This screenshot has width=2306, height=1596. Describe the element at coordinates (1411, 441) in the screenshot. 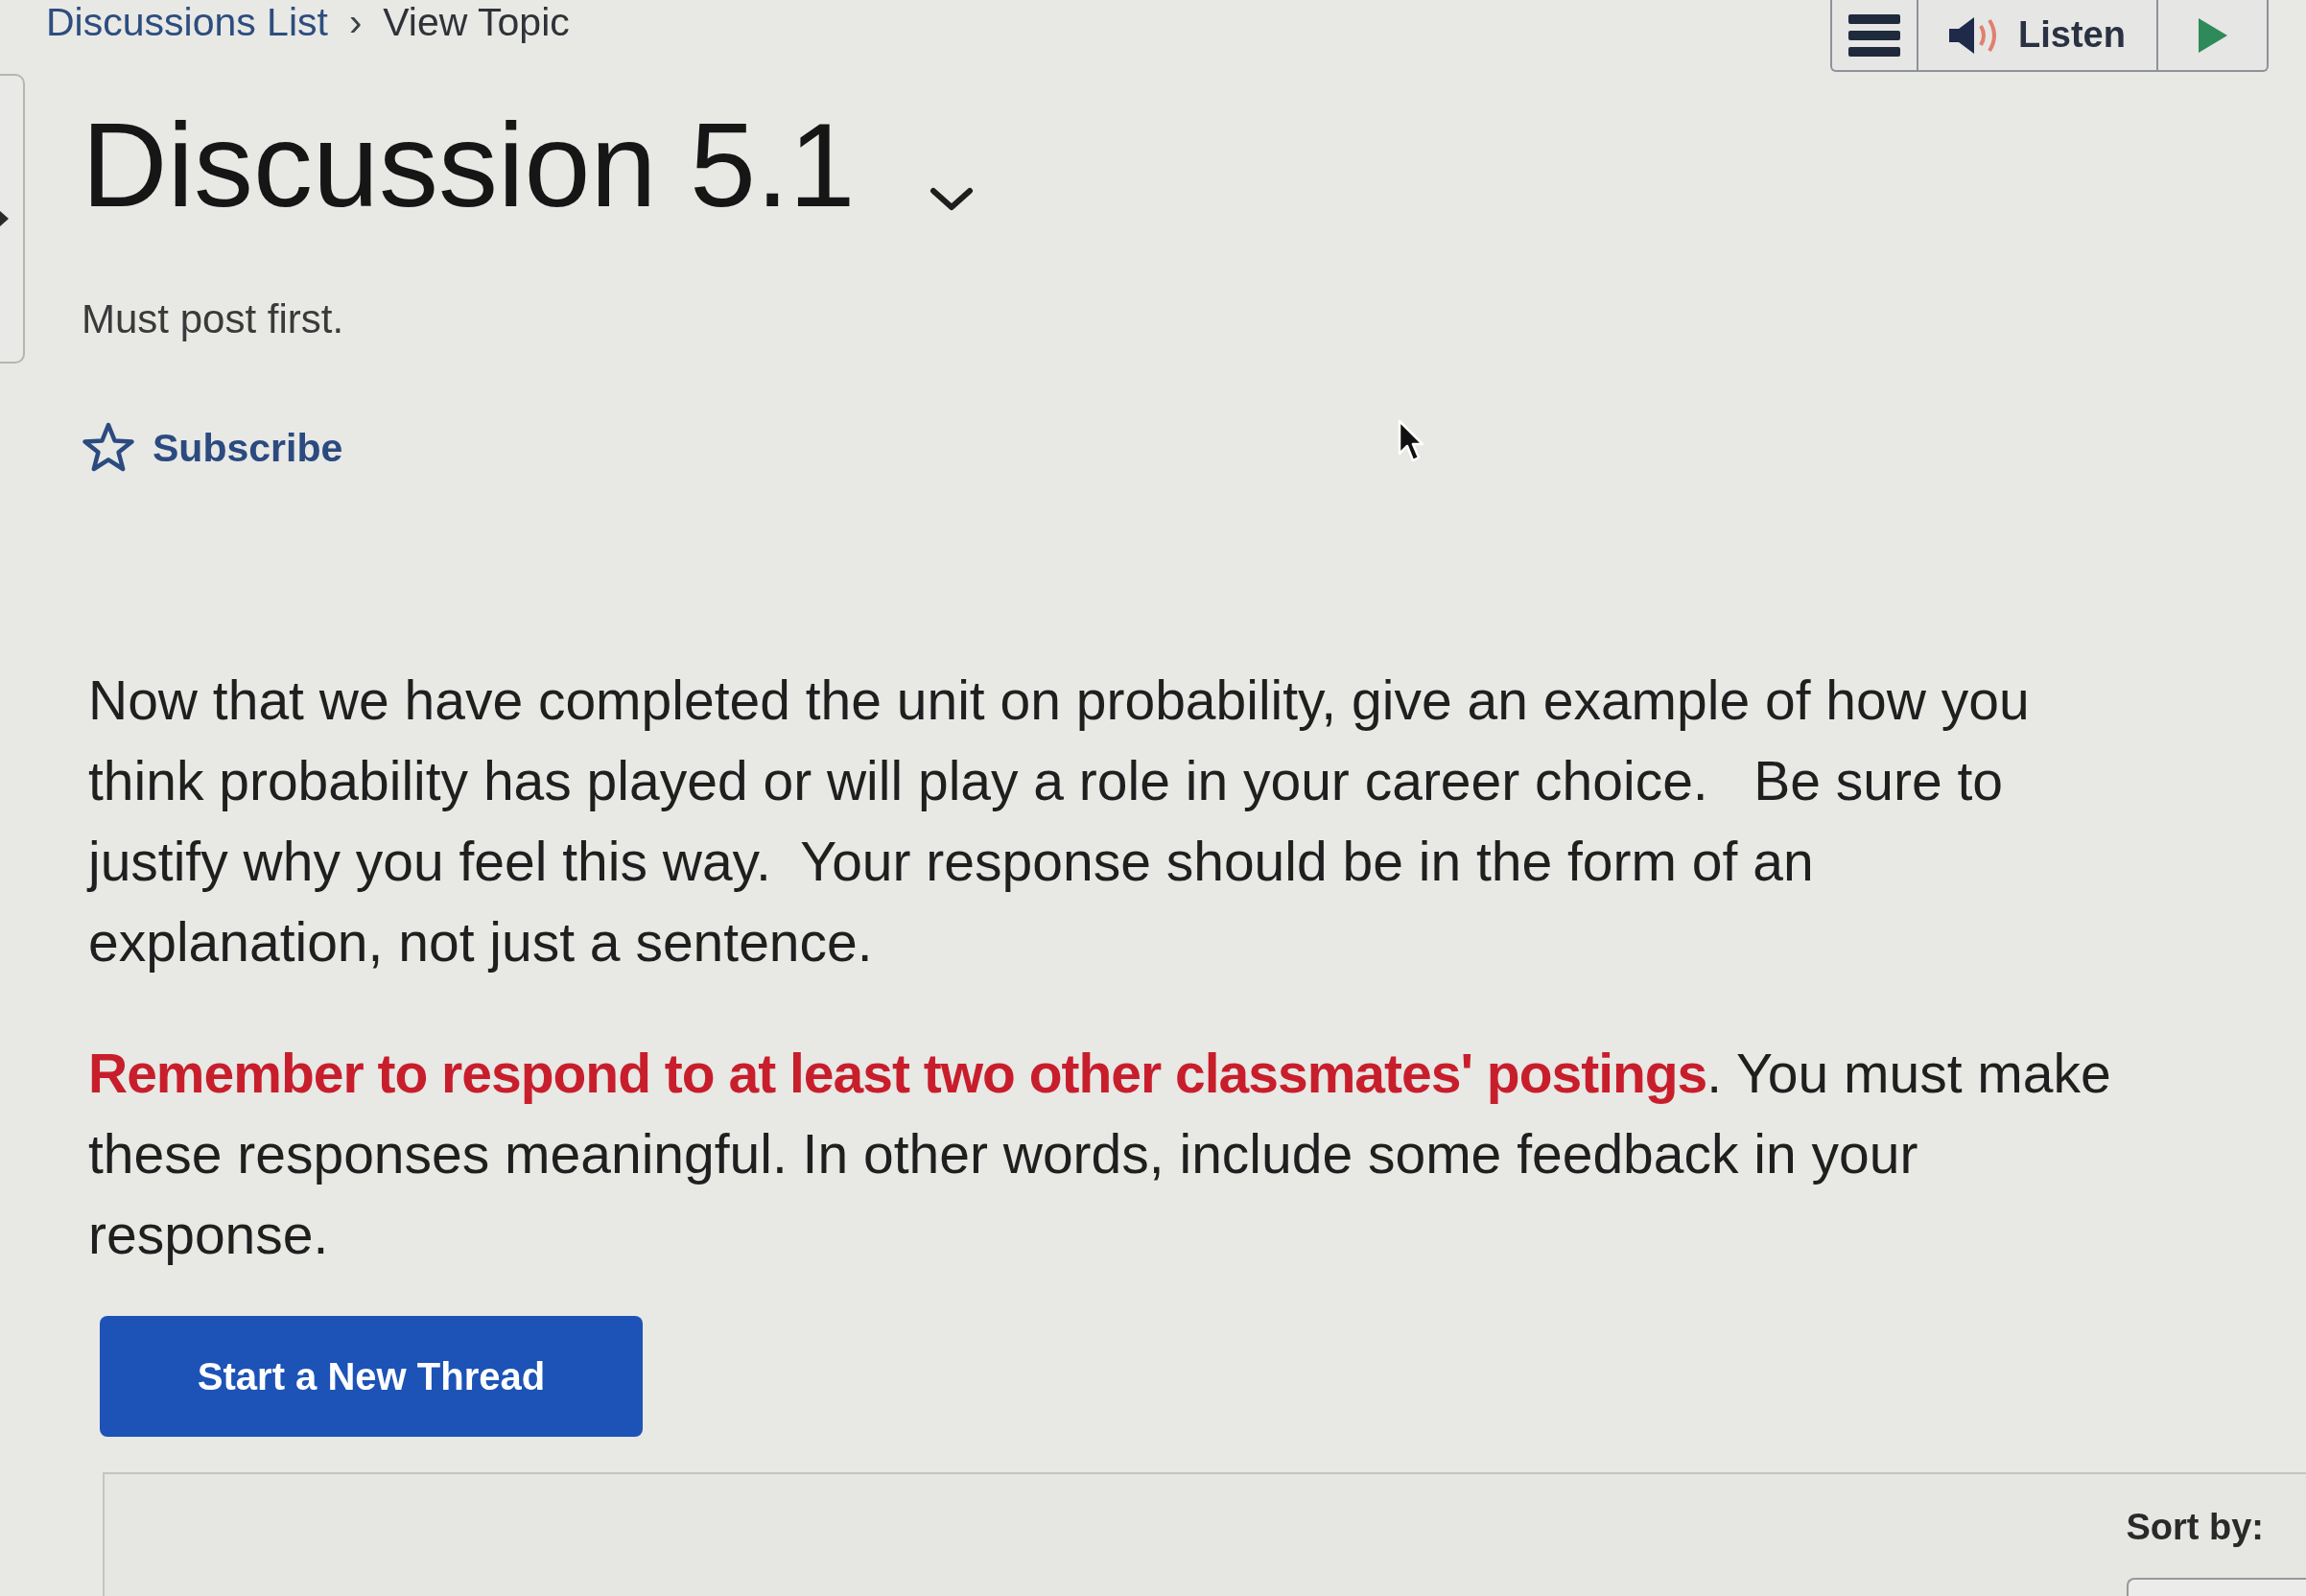

I see `mouse-pointer-icon` at that location.